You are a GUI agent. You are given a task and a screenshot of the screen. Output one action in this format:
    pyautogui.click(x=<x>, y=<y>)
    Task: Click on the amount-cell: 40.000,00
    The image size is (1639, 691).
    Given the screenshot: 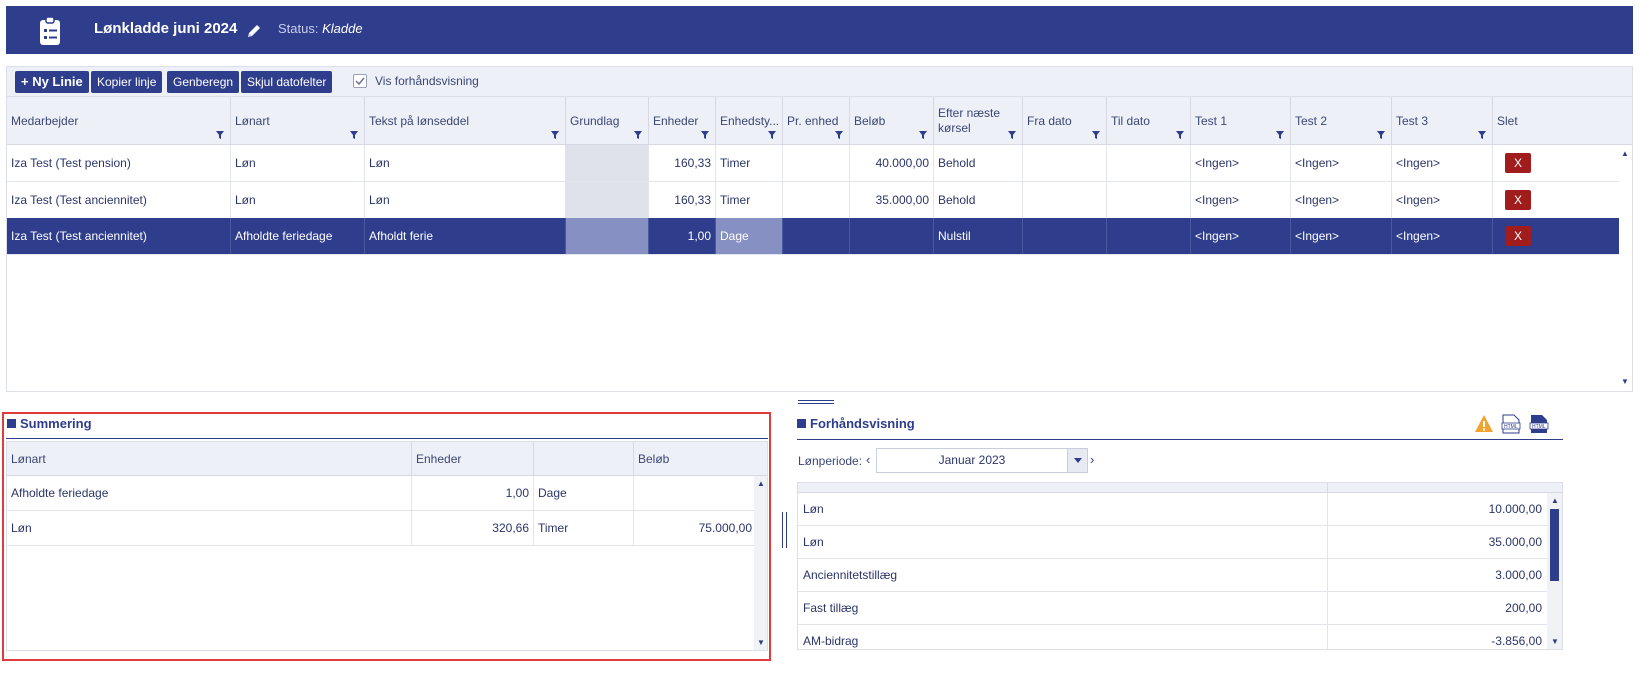 What is the action you would take?
    pyautogui.click(x=892, y=163)
    